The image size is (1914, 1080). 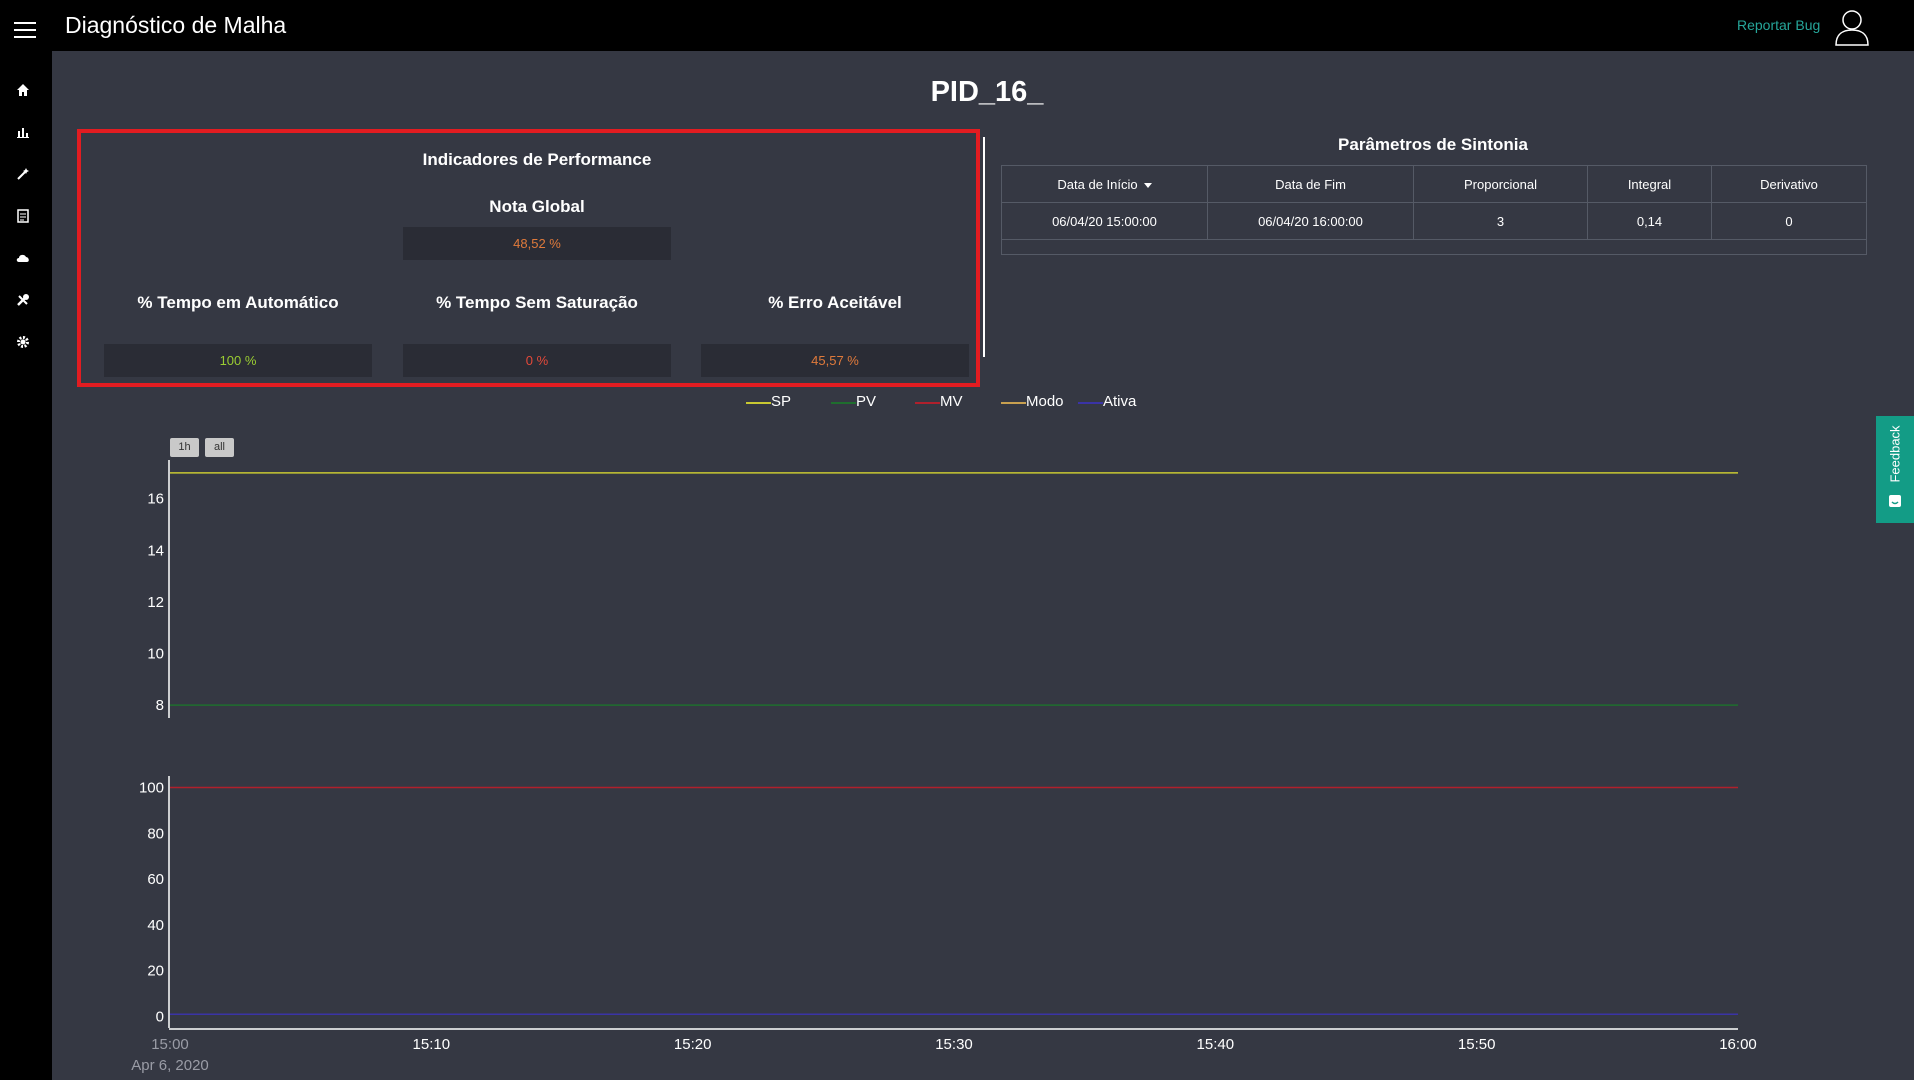 I want to click on home-icon, so click(x=23, y=90).